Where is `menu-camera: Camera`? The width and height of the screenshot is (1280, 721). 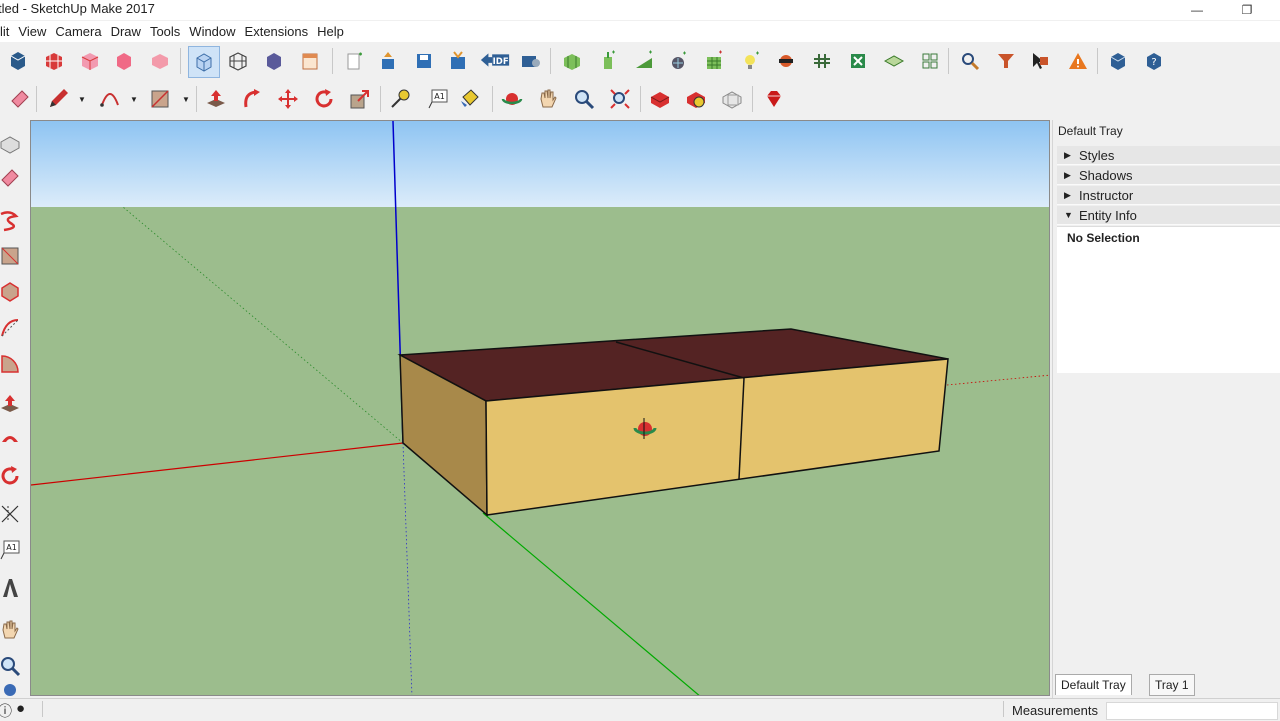 menu-camera: Camera is located at coordinates (78, 31).